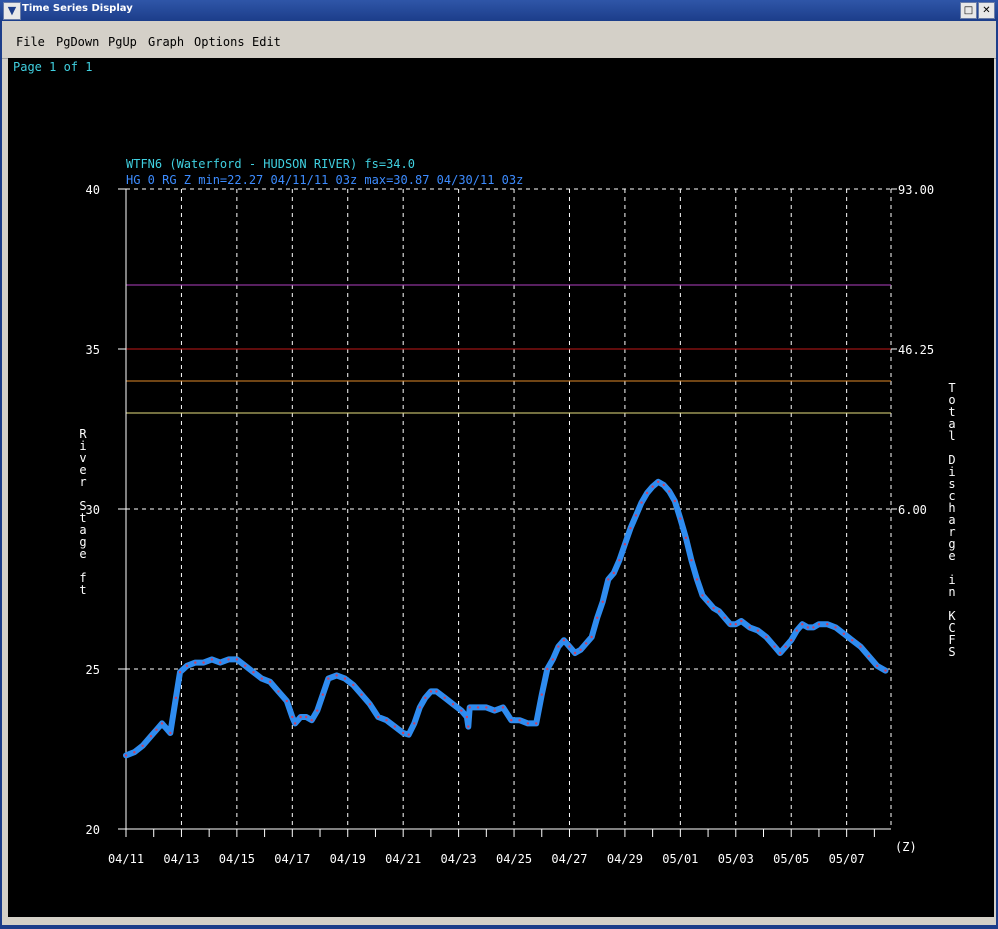 The height and width of the screenshot is (929, 998). I want to click on menu-pgdown: PgDown, so click(77, 42).